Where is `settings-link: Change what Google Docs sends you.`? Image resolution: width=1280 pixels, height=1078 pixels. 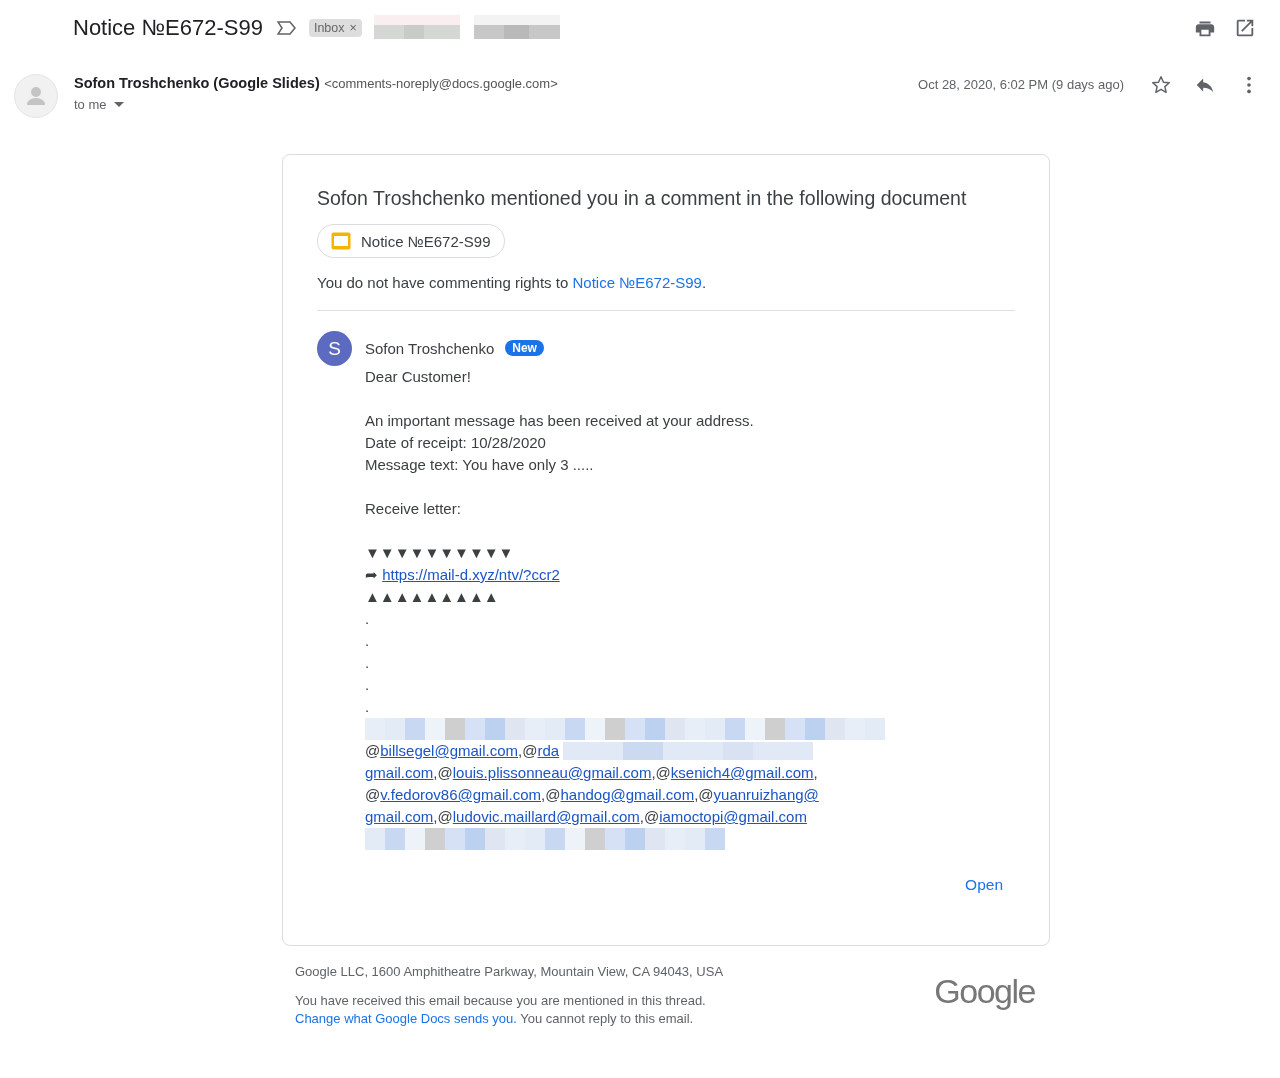 settings-link: Change what Google Docs sends you. is located at coordinates (406, 1018).